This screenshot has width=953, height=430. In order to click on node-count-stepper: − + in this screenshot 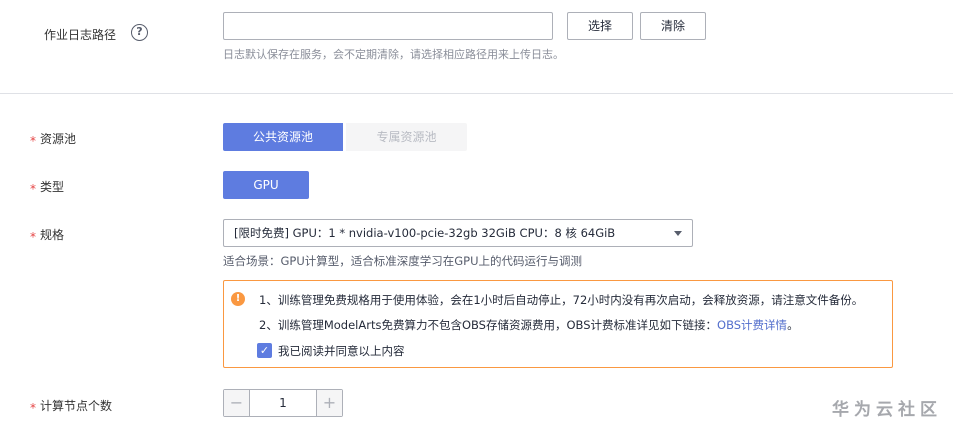, I will do `click(283, 403)`.